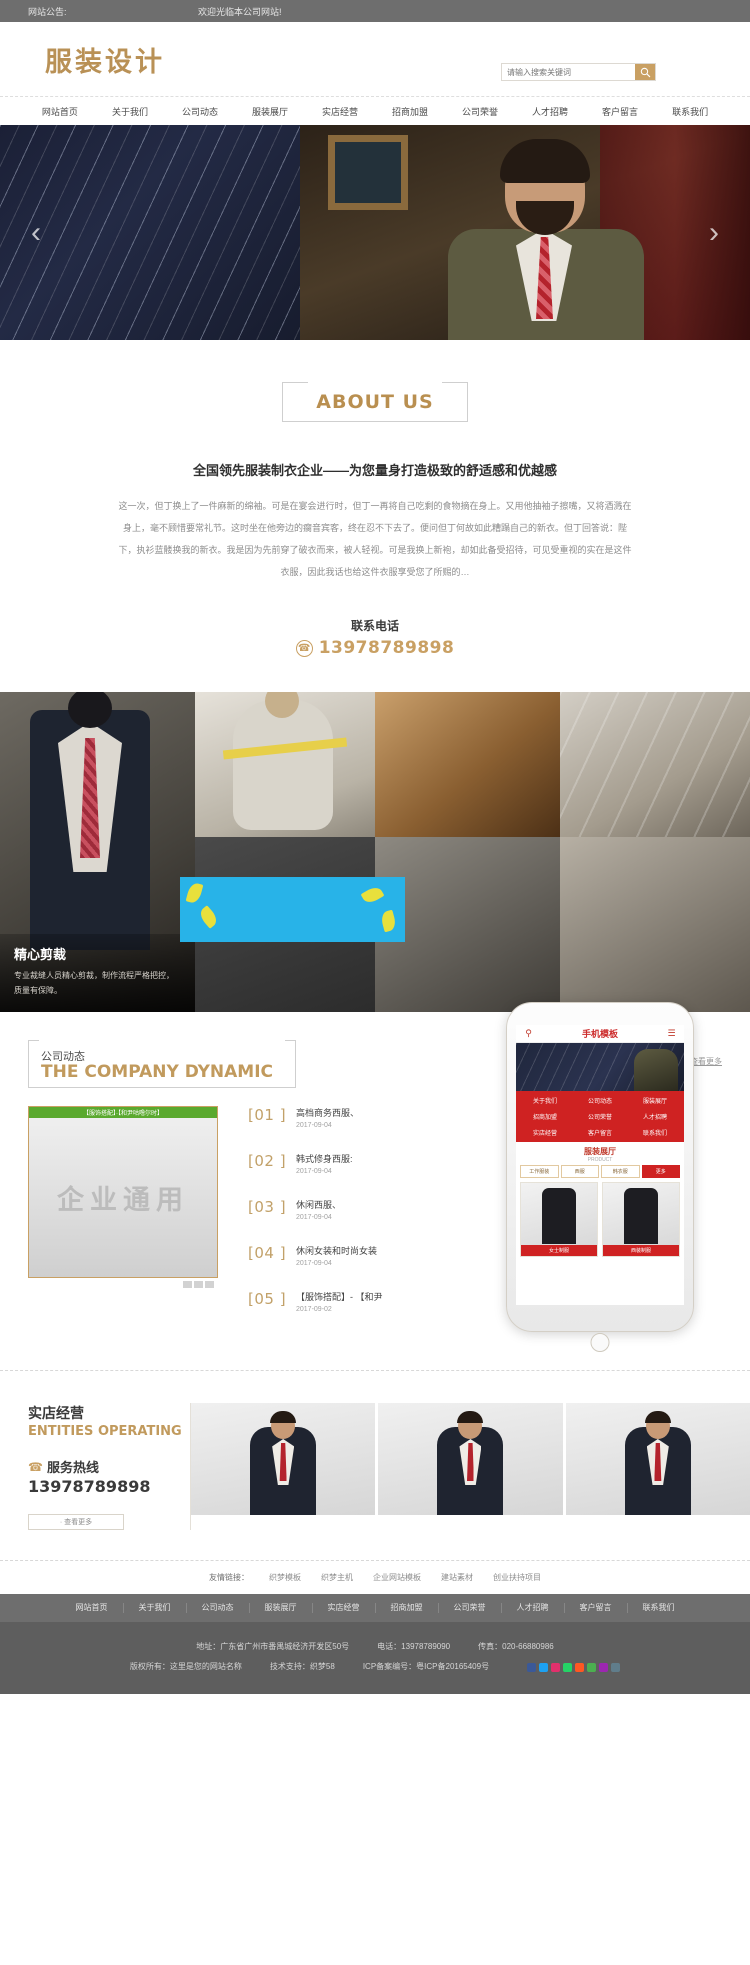  Describe the element at coordinates (281, 1608) in the screenshot. I see `footer-nav-item-3: 服装展厅` at that location.